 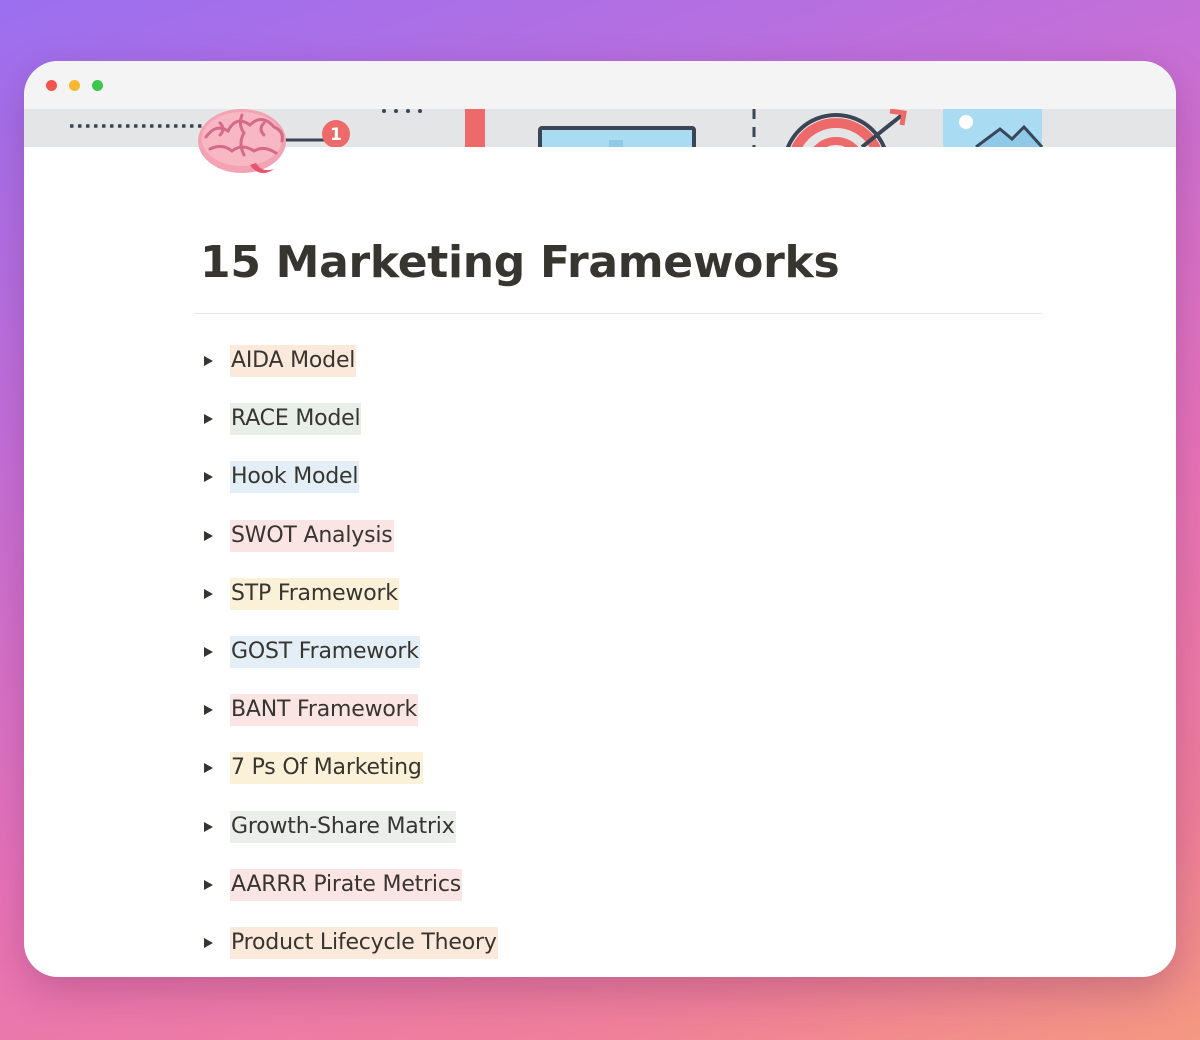 I want to click on toggle-label: SWOT Analysis, so click(x=312, y=535).